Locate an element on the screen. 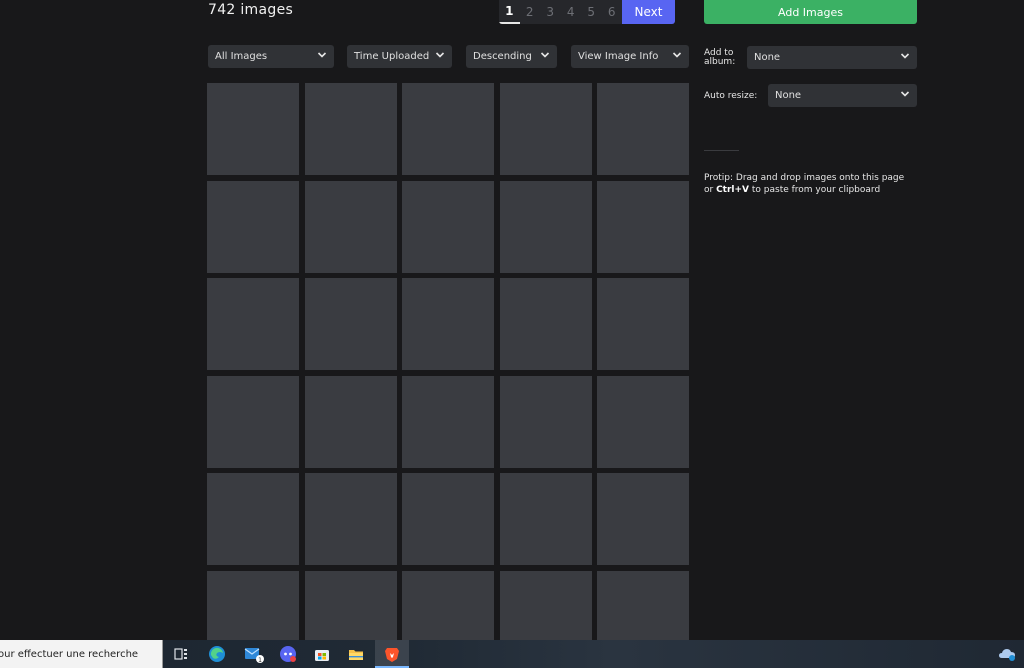 The height and width of the screenshot is (668, 1024). pagination: 1 2 3 4 5 6 Next is located at coordinates (587, 12).